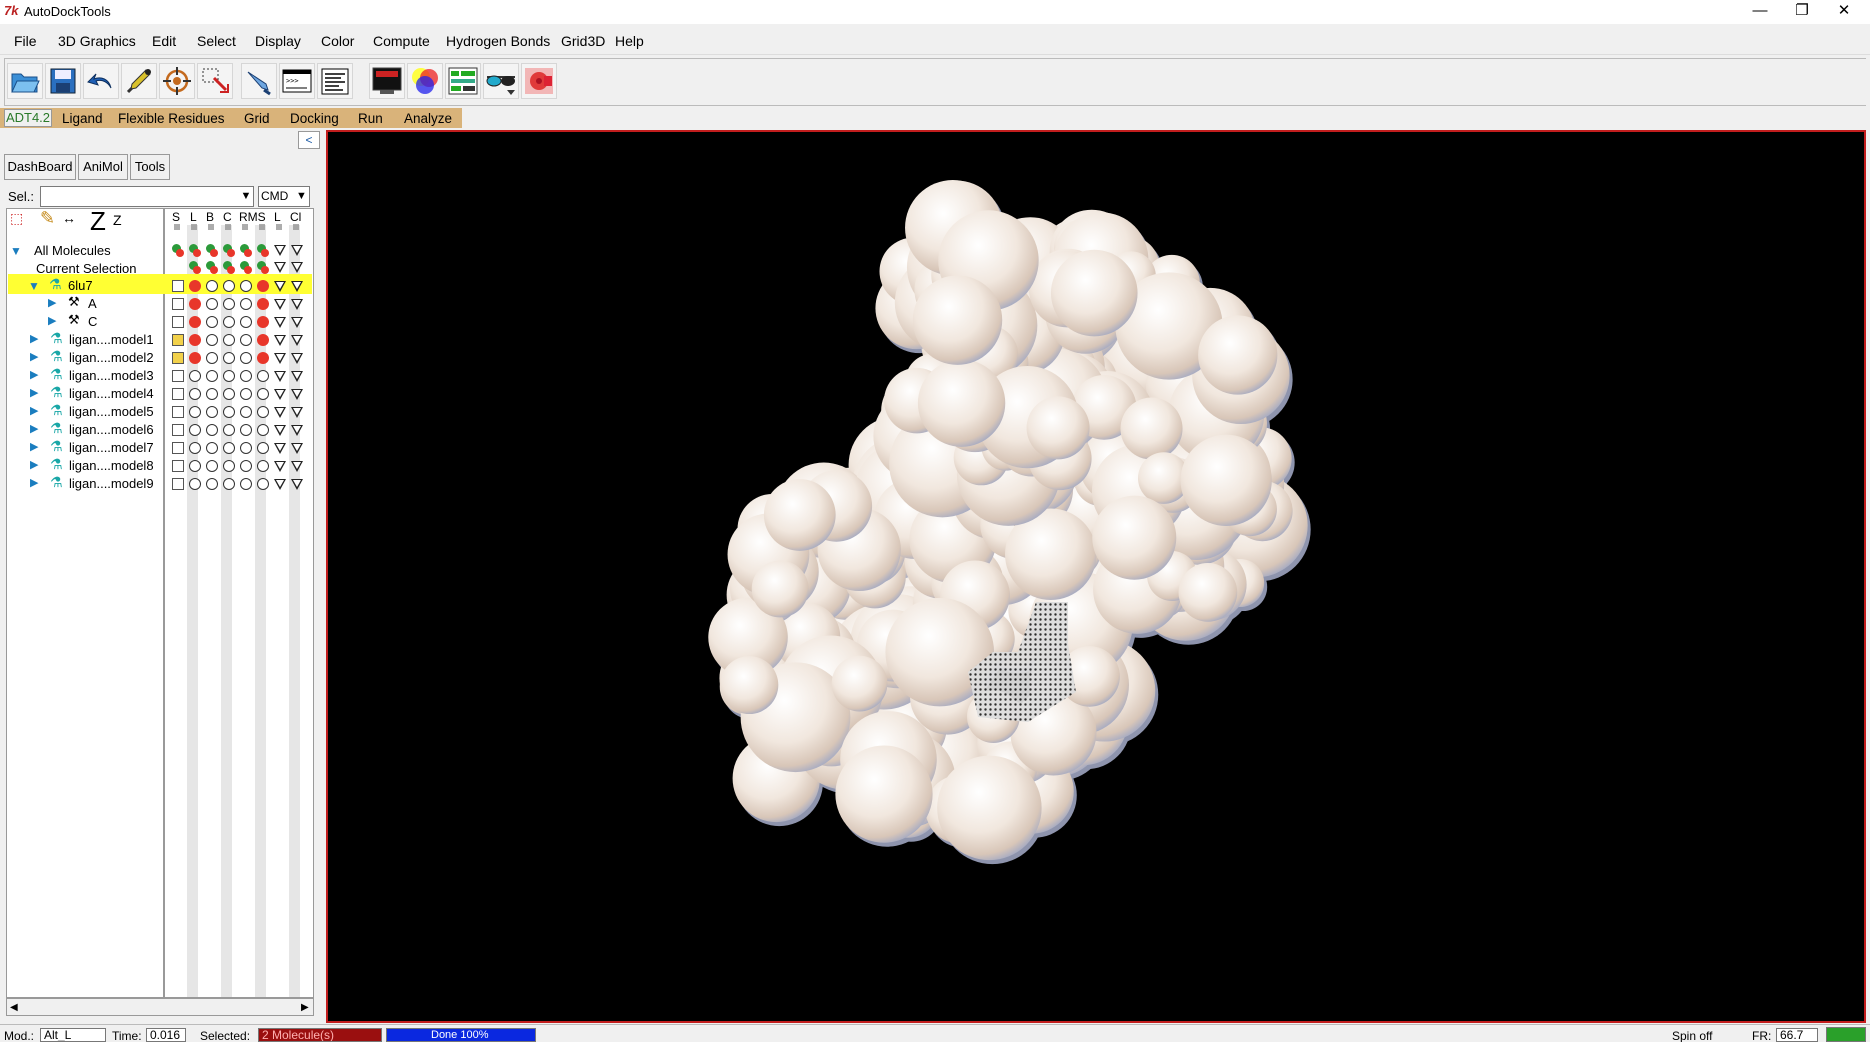  I want to click on expand-width-icon: ↔, so click(69, 218).